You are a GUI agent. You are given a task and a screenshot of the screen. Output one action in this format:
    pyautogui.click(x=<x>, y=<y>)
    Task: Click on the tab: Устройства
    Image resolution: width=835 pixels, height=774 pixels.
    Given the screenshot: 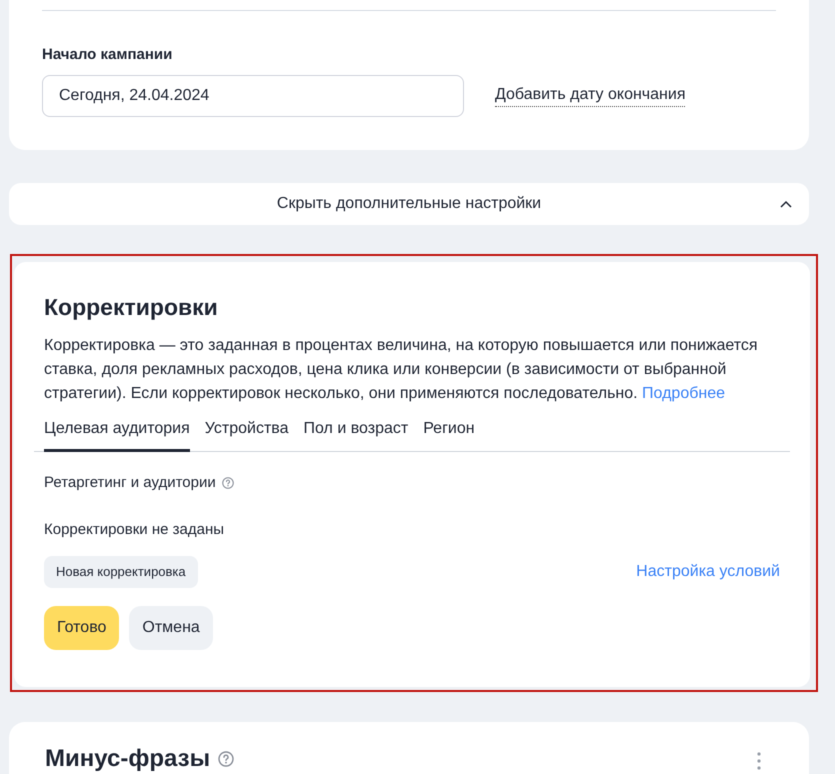 What is the action you would take?
    pyautogui.click(x=246, y=433)
    